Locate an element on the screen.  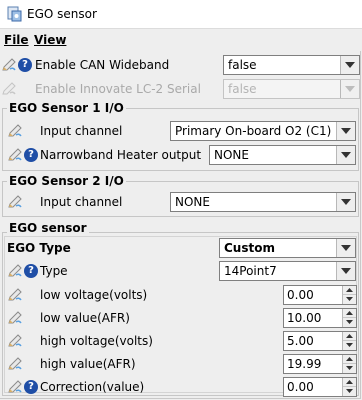
type-row: ? Type 14Point7 is located at coordinates (180, 271).